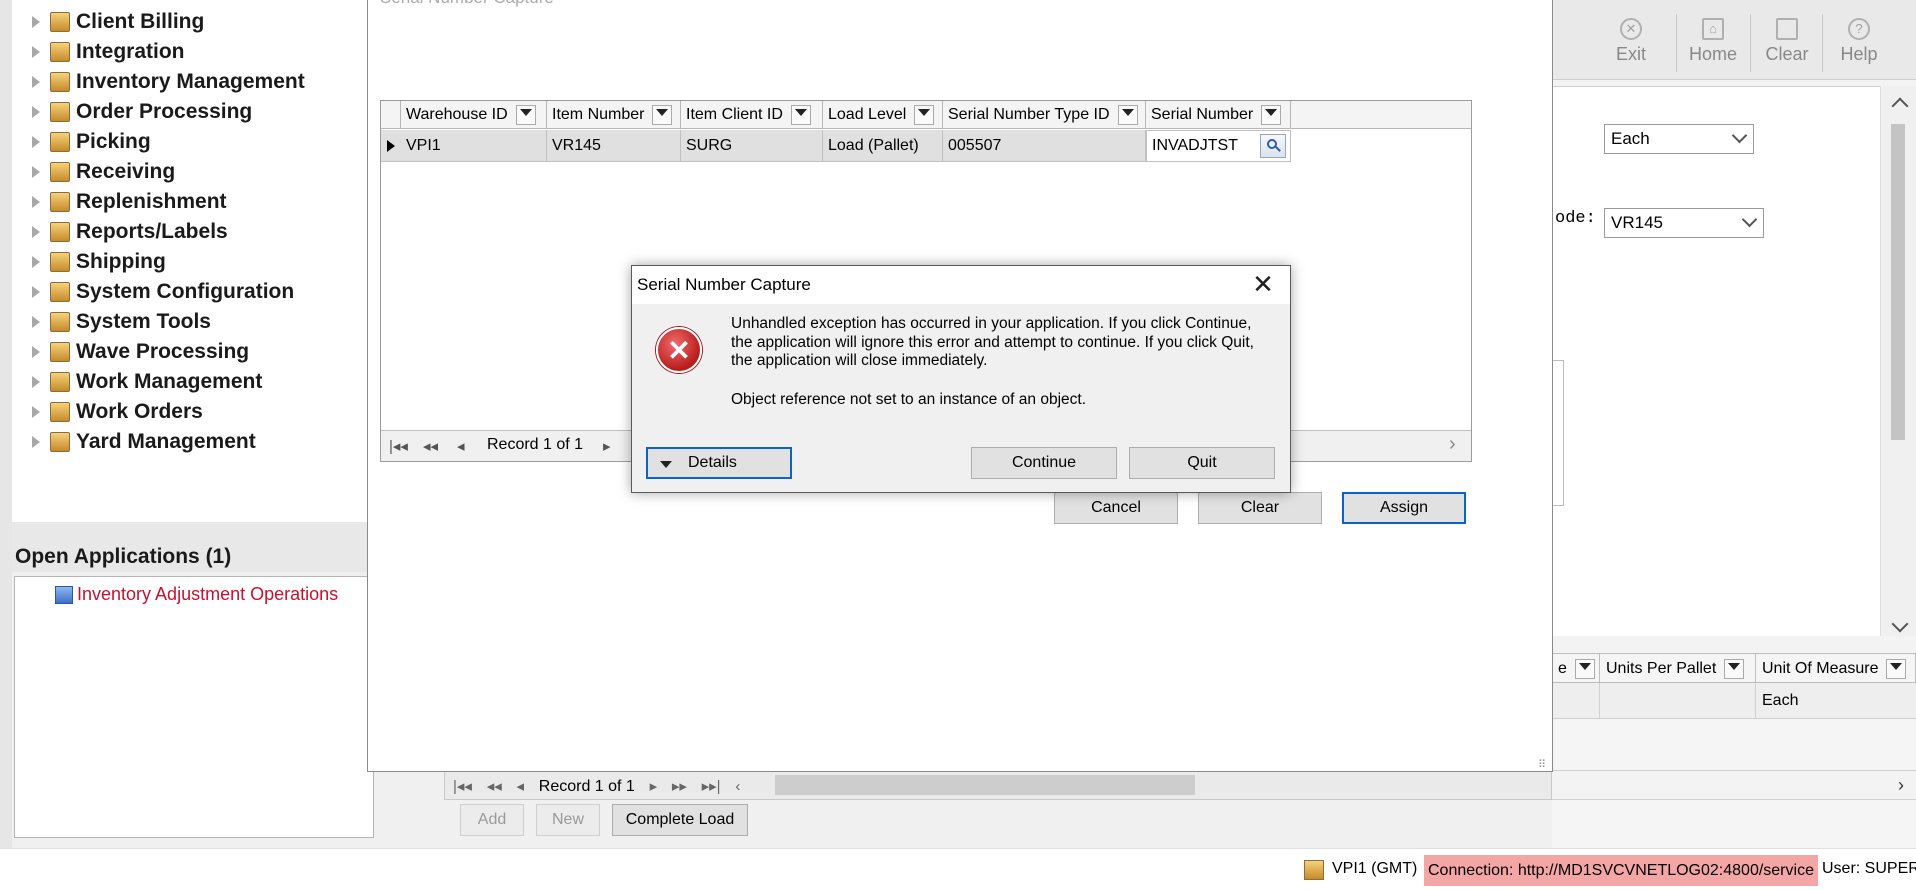  Describe the element at coordinates (680, 820) in the screenshot. I see `complete-load-button: Complete Load` at that location.